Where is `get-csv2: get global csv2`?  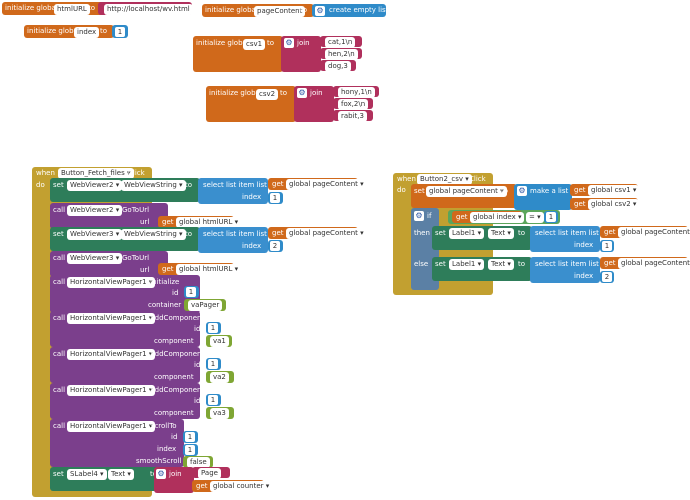
get-csv2: get global csv2 is located at coordinates (605, 204).